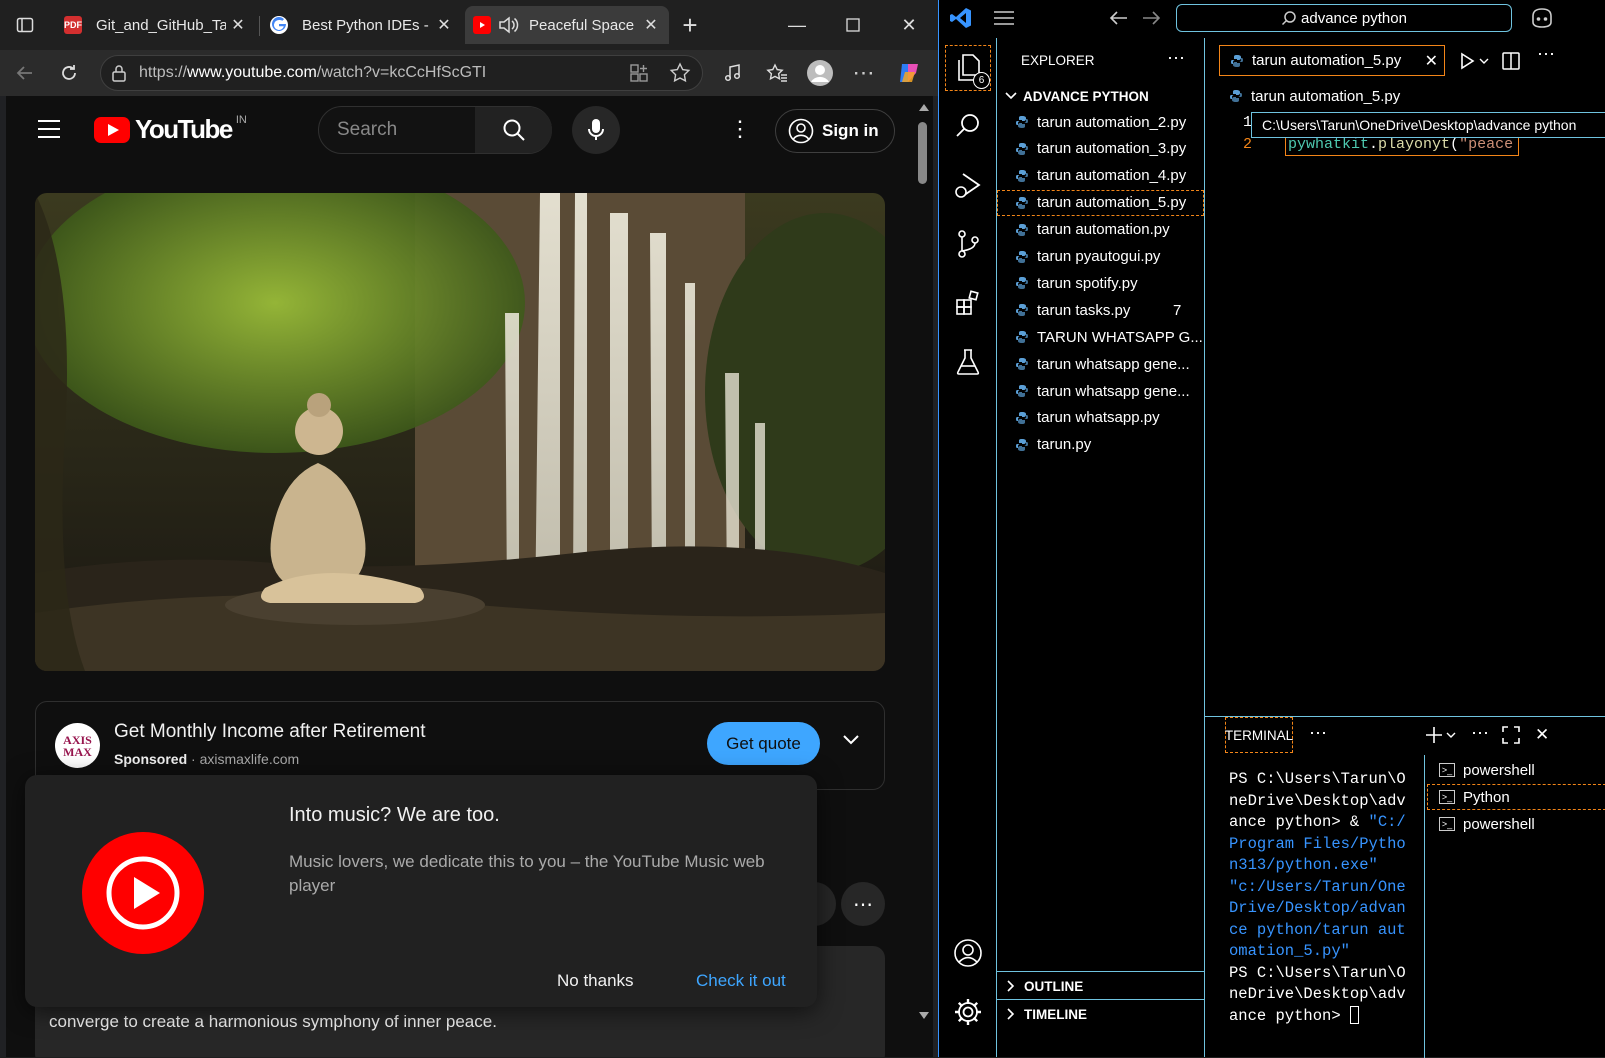  I want to click on tab-title: Git_and_GitHub_Tasks, so click(161, 25).